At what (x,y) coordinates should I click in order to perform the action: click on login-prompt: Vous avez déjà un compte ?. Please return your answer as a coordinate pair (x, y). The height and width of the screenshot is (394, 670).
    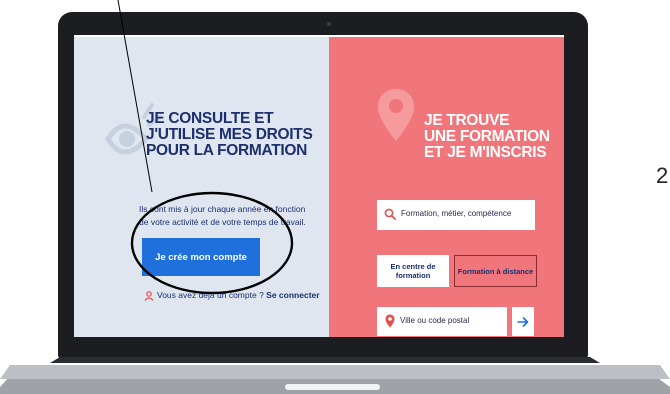
    Looking at the image, I should click on (210, 295).